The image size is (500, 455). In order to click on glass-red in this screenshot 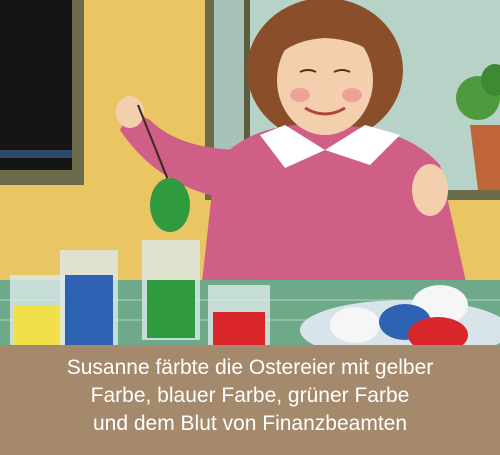, I will do `click(239, 315)`.